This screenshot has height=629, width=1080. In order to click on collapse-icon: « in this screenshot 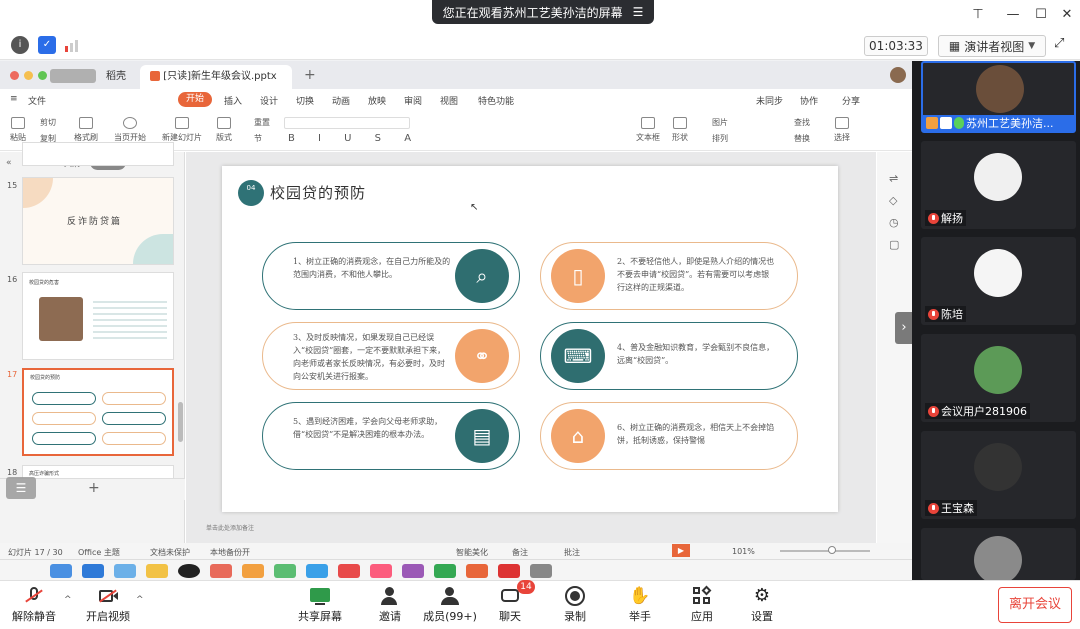, I will do `click(9, 163)`.